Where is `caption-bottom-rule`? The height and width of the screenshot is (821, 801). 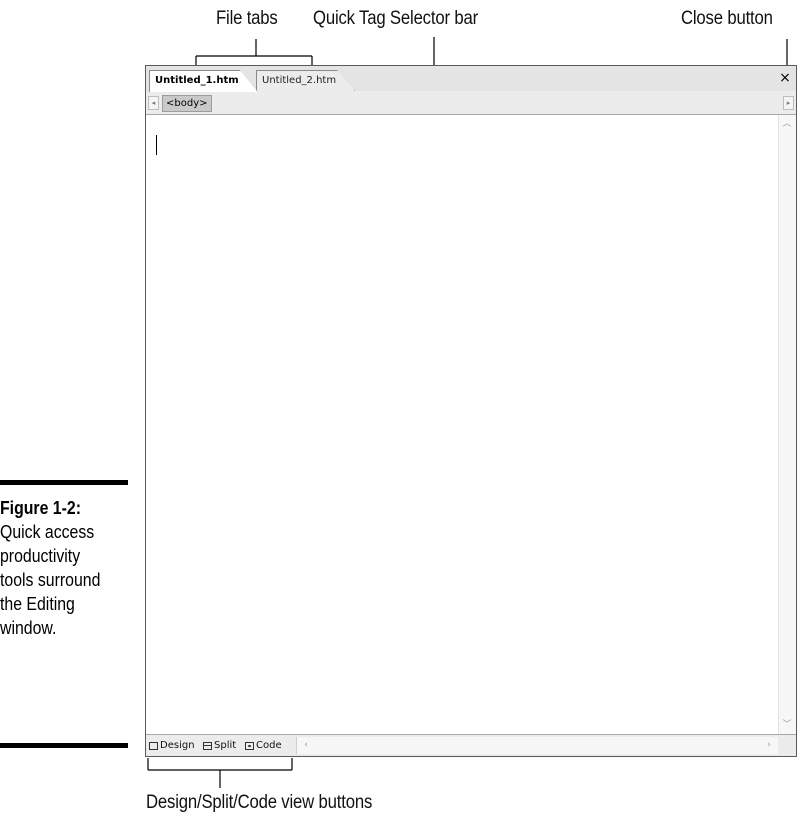 caption-bottom-rule is located at coordinates (64, 745).